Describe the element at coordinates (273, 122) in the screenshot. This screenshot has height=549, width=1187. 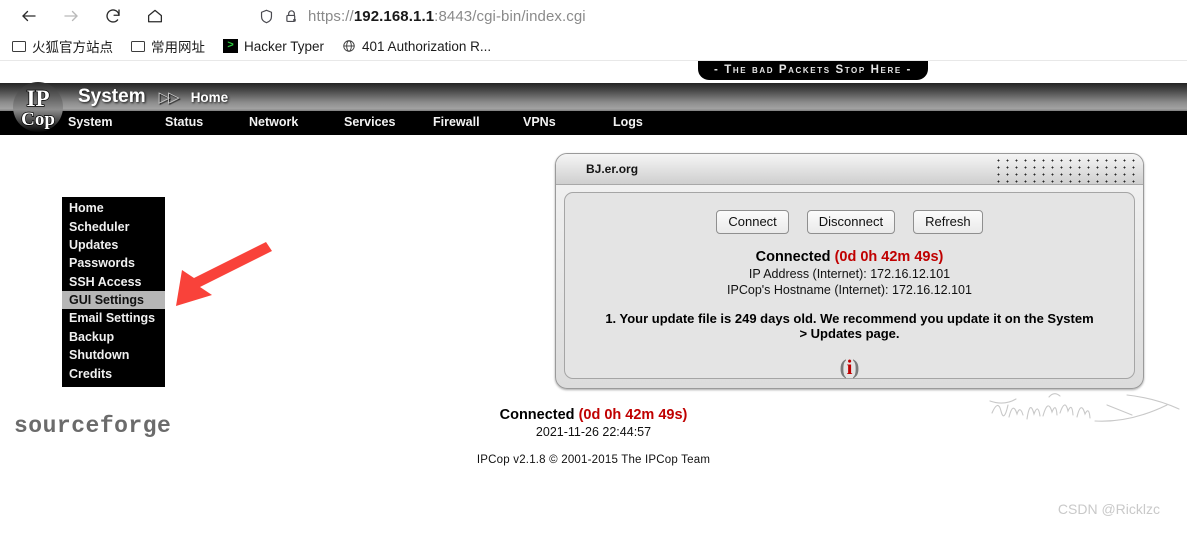
I see `nav-item-network: Network` at that location.